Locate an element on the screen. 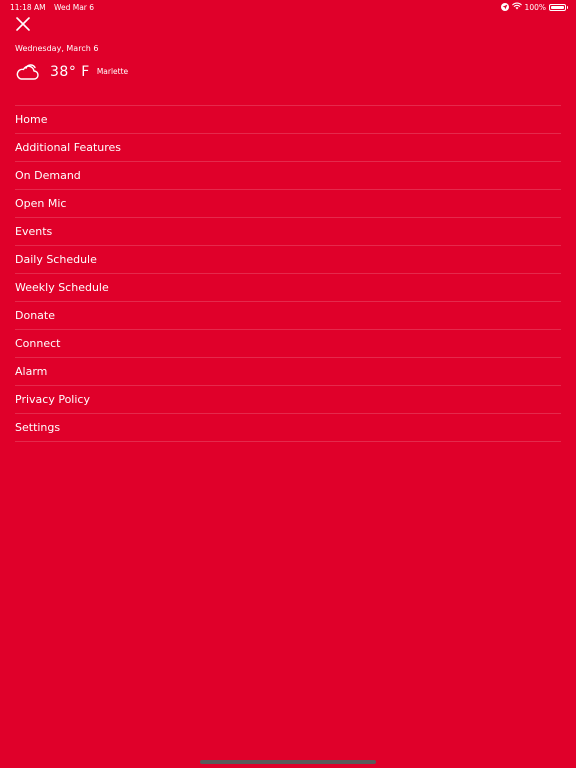  menu-item-daily-schedule: Daily Schedule is located at coordinates (288, 260).